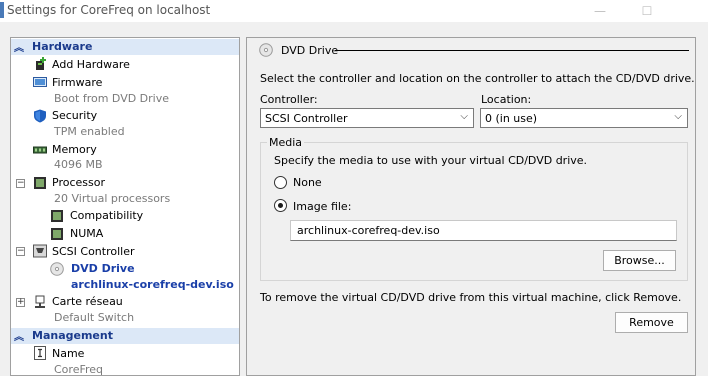 Image resolution: width=708 pixels, height=376 pixels. What do you see at coordinates (40, 301) in the screenshot?
I see `network-icon` at bounding box center [40, 301].